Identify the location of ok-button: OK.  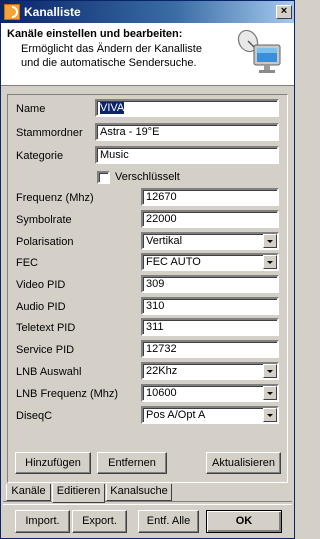
(244, 521).